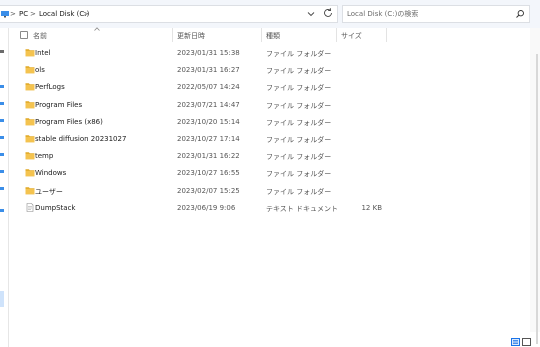  I want to click on file-row: Program Files 2023/07/21 14:47 ファイル フォルダー, so click(201, 105).